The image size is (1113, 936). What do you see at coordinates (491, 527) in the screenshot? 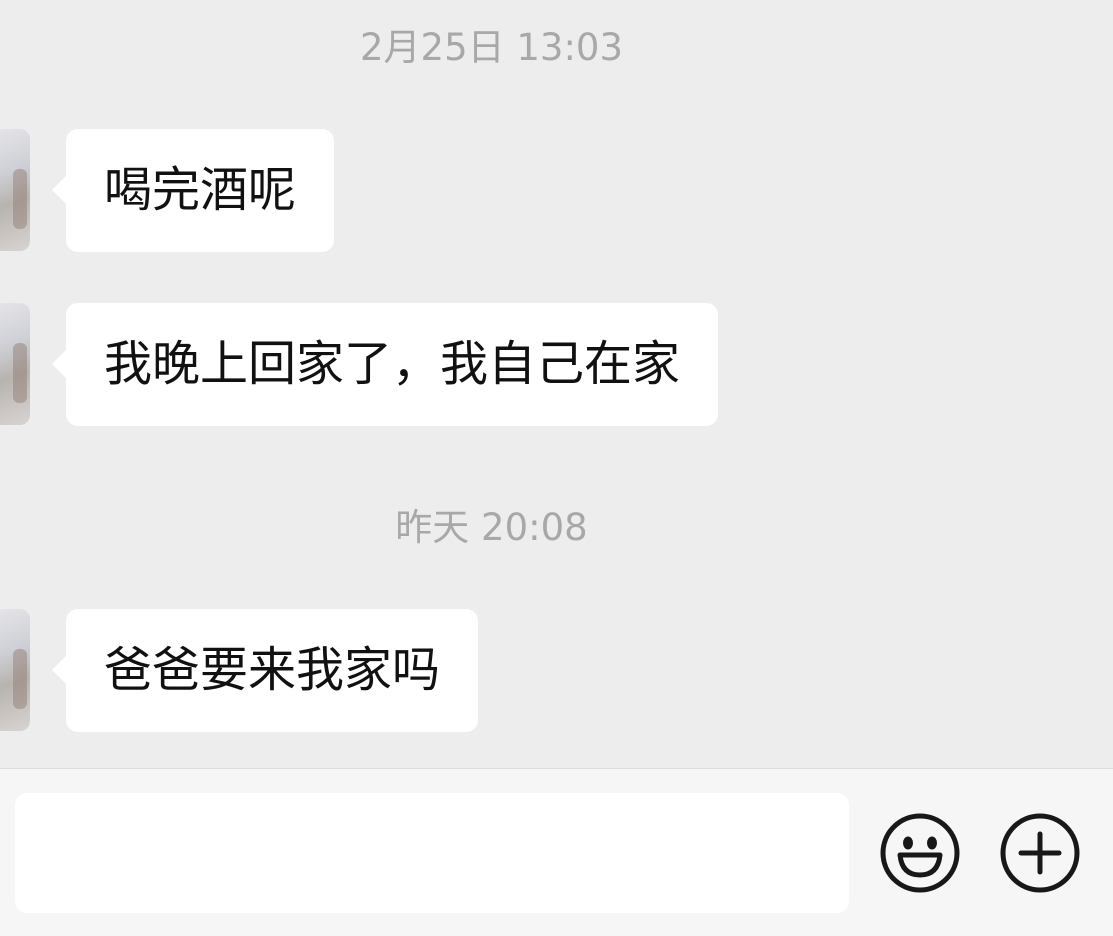
I see `timestamp: 昨天 20:08` at bounding box center [491, 527].